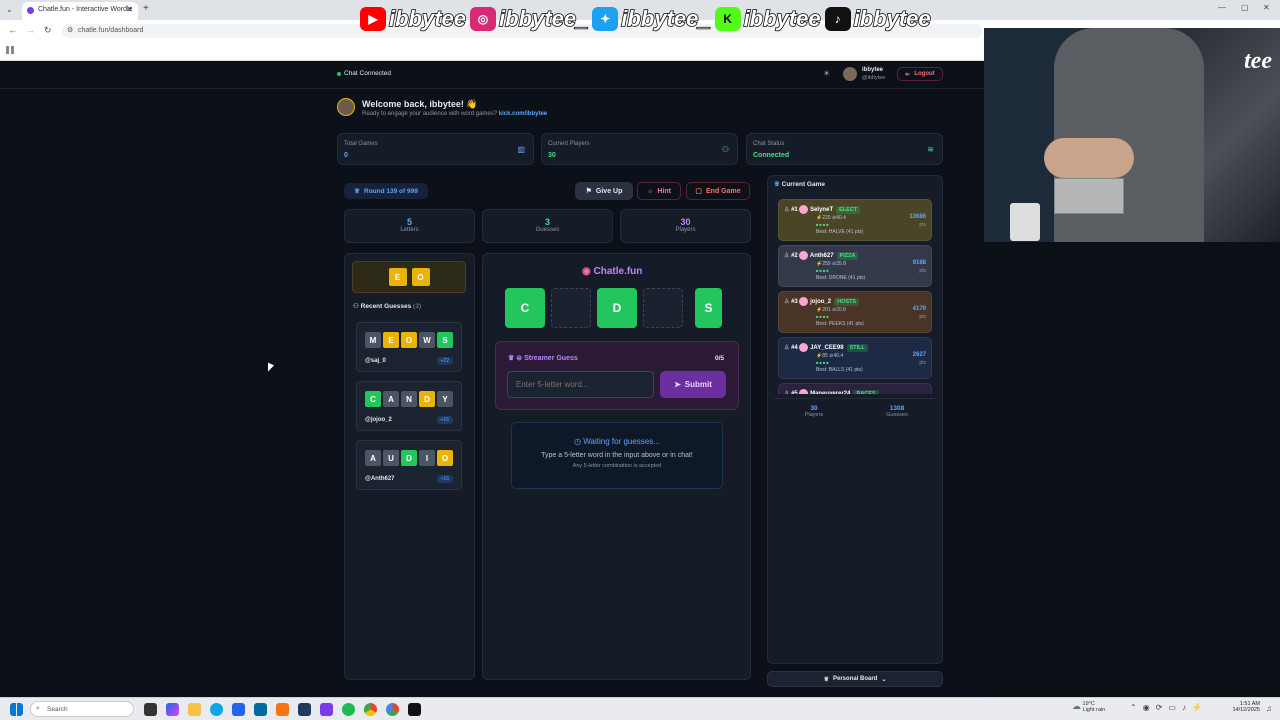 The height and width of the screenshot is (720, 1280). I want to click on medal-icon: ♙, so click(787, 210).